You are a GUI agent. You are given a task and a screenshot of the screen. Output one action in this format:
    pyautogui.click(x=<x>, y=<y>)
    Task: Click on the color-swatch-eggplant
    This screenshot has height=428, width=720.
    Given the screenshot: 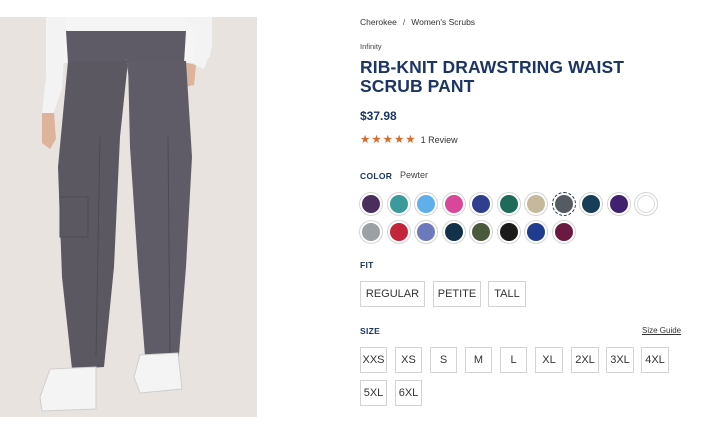 What is the action you would take?
    pyautogui.click(x=618, y=204)
    